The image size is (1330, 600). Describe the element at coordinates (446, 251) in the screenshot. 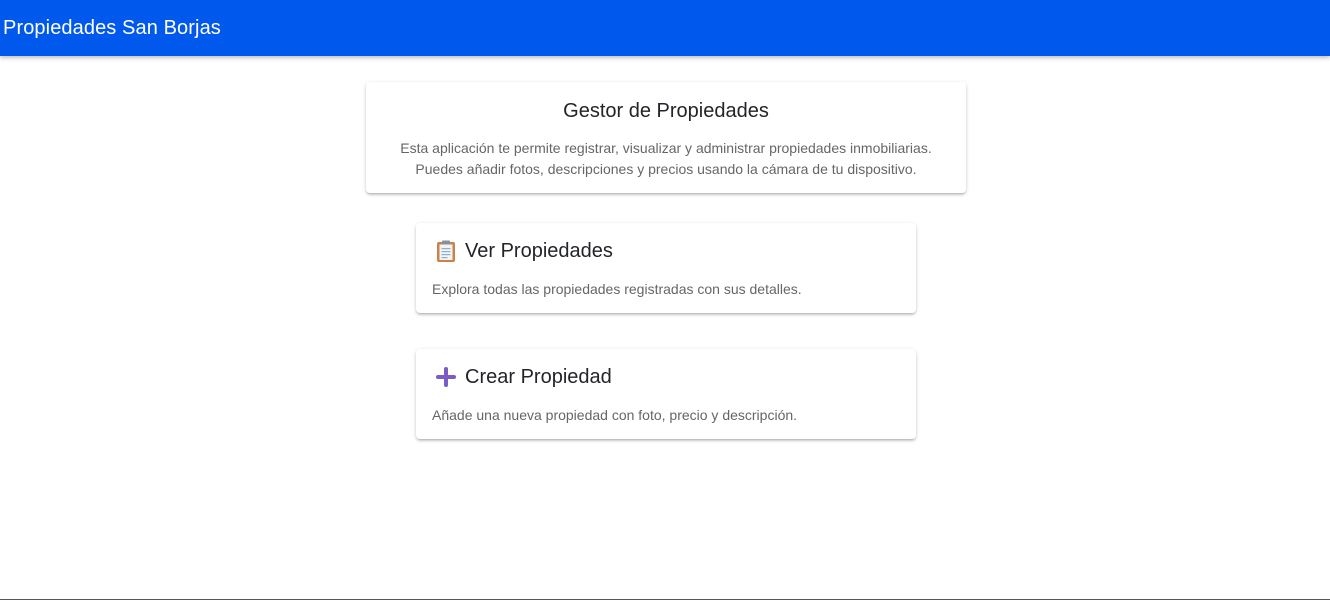

I see `clipboard-icon` at that location.